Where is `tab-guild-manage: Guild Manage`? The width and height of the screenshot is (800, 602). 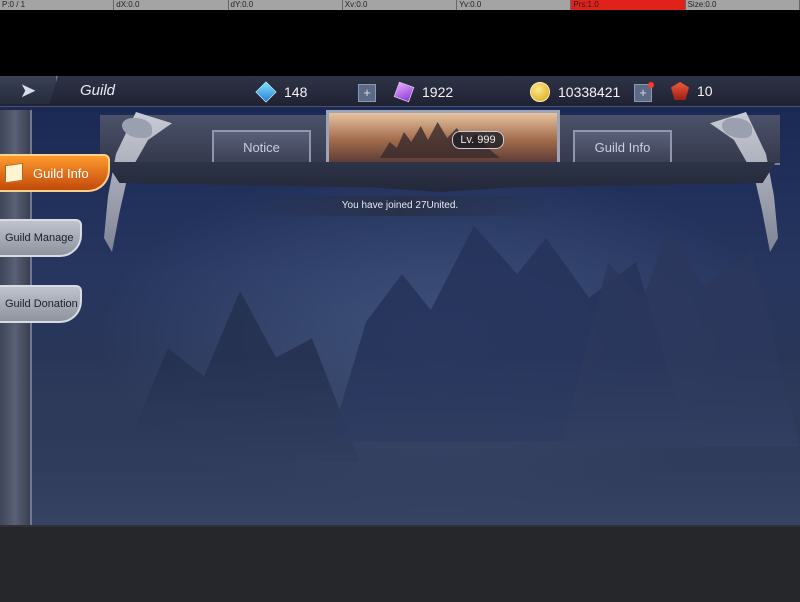
tab-guild-manage: Guild Manage is located at coordinates (41, 238).